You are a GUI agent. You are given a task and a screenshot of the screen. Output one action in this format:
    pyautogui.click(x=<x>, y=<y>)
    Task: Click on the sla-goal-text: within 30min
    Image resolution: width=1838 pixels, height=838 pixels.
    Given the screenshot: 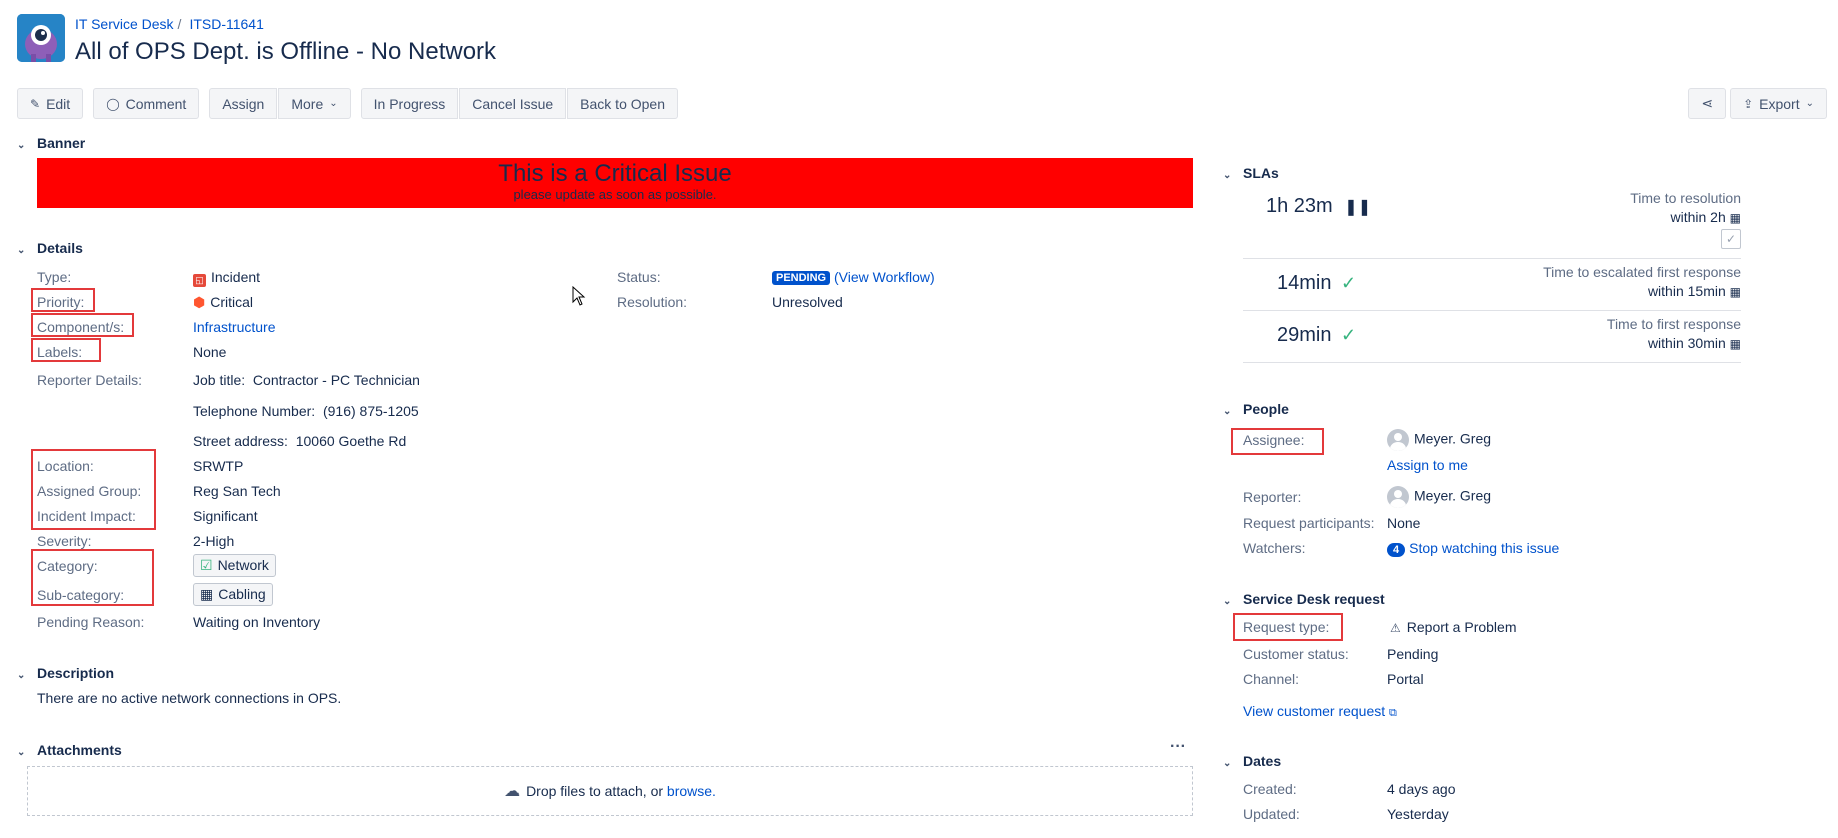 What is the action you would take?
    pyautogui.click(x=1686, y=343)
    